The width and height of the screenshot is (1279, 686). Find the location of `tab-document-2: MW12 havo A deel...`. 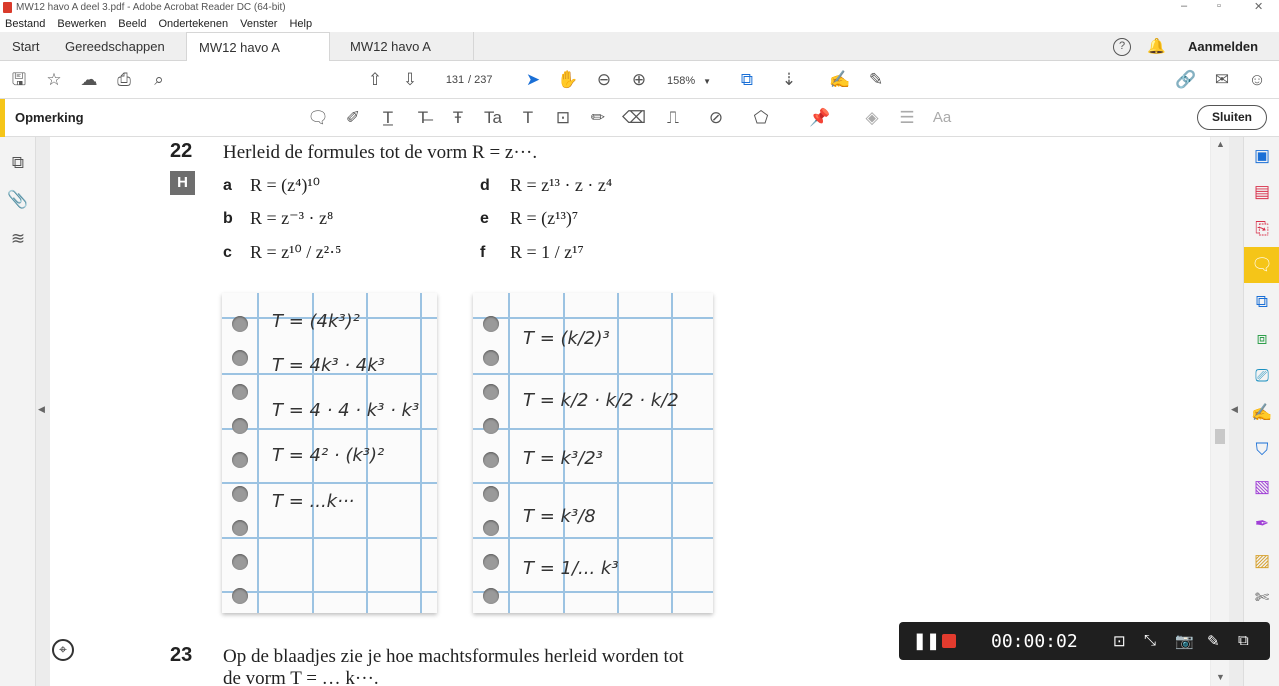

tab-document-2: MW12 havo A deel... is located at coordinates (406, 57).